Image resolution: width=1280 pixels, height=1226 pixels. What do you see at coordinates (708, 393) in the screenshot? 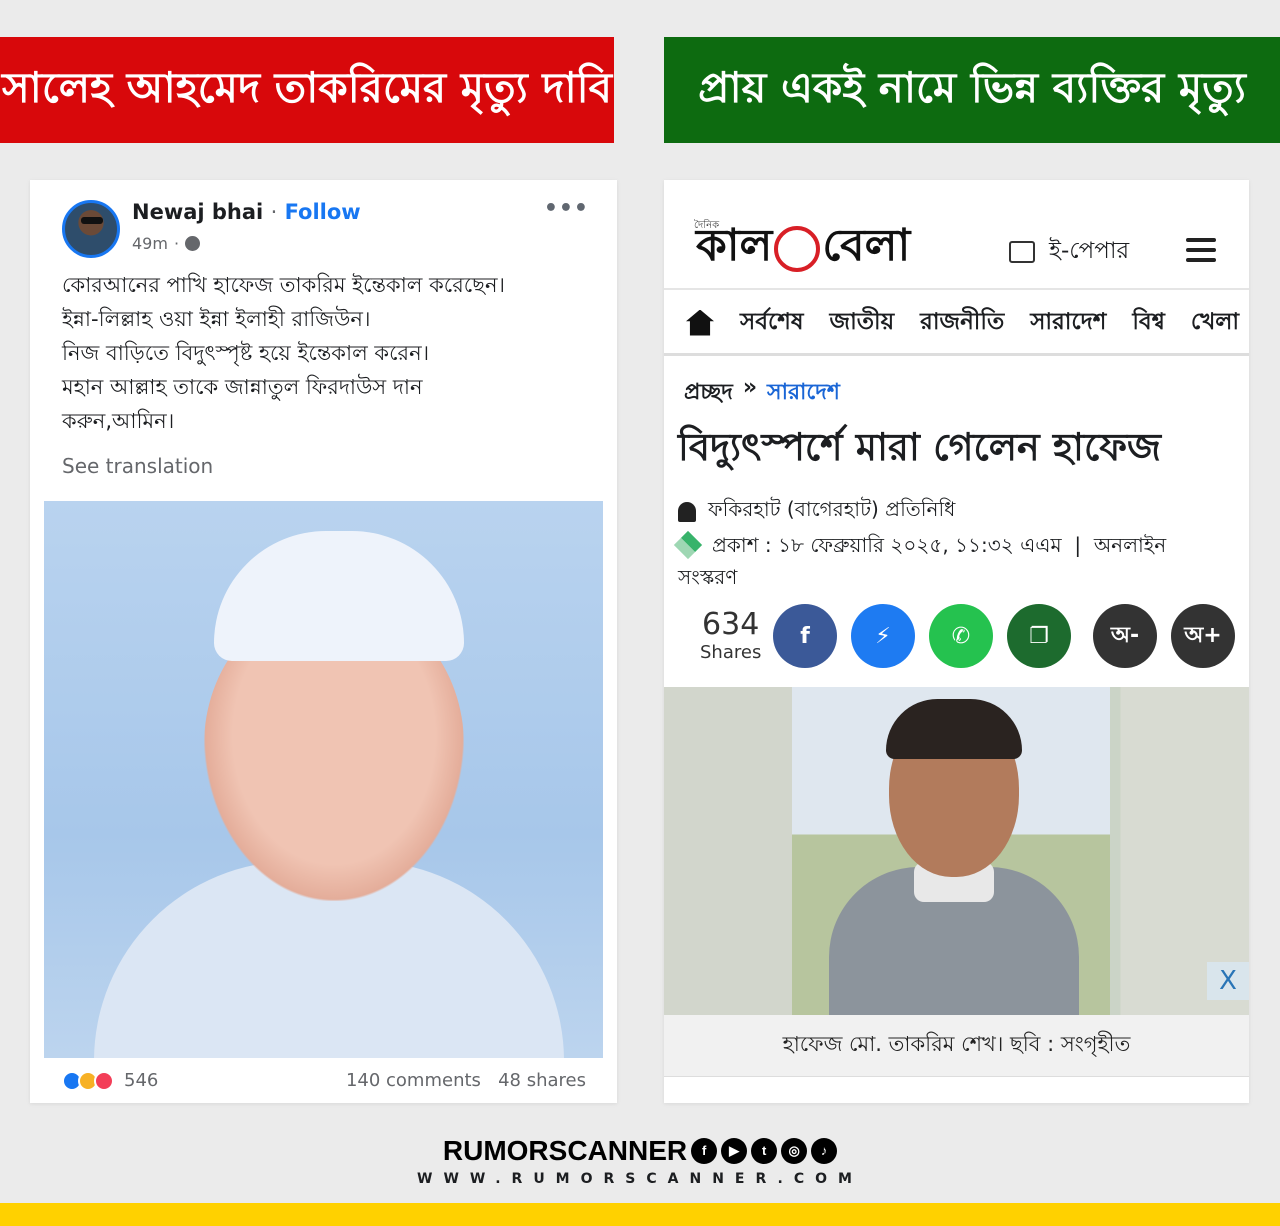
I see `breadcrumb-home: প্রচ্ছদ` at bounding box center [708, 393].